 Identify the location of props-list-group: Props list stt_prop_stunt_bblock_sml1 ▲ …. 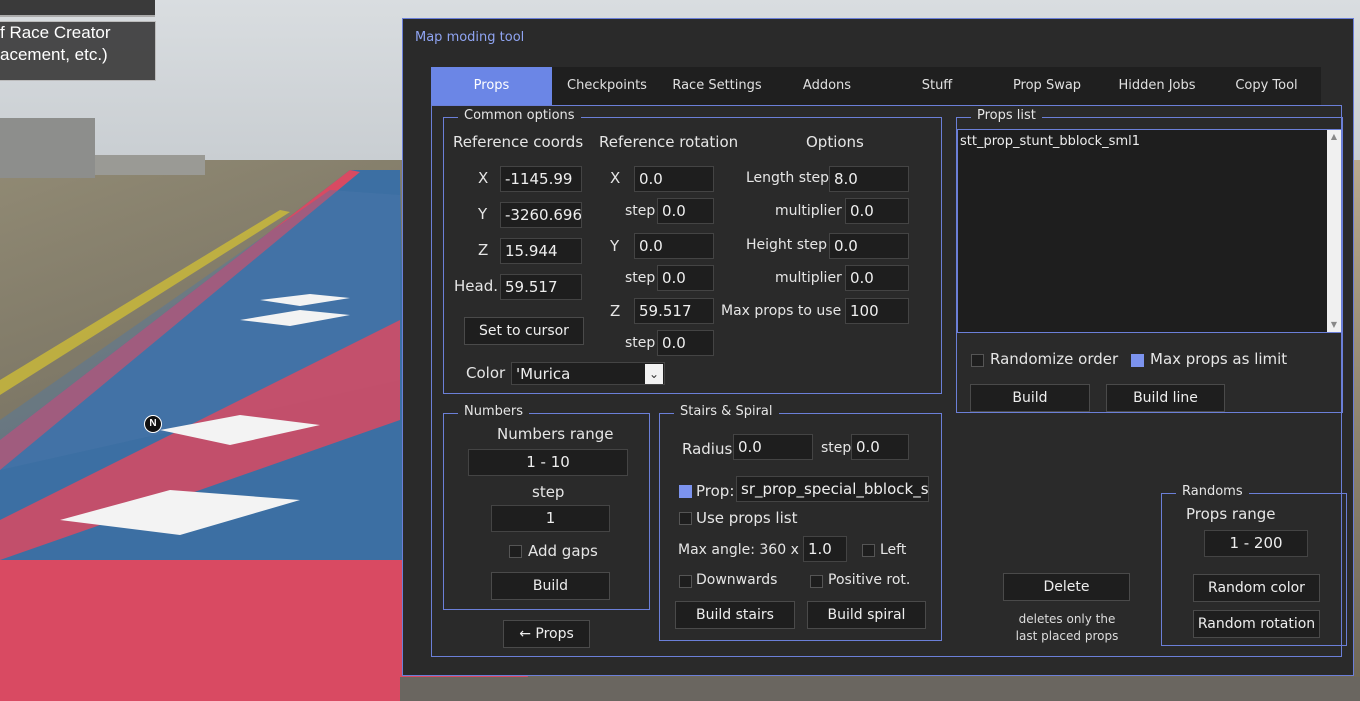
(1149, 260).